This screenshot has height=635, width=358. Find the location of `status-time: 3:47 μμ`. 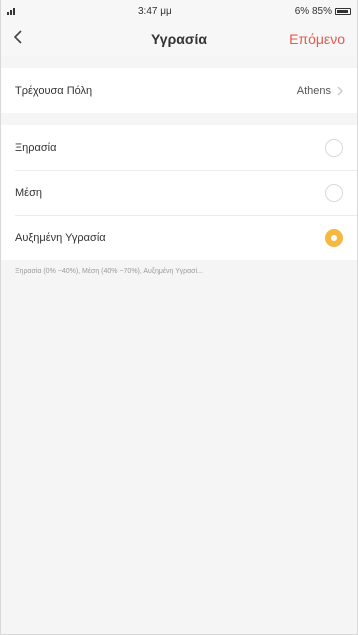

status-time: 3:47 μμ is located at coordinates (154, 11).